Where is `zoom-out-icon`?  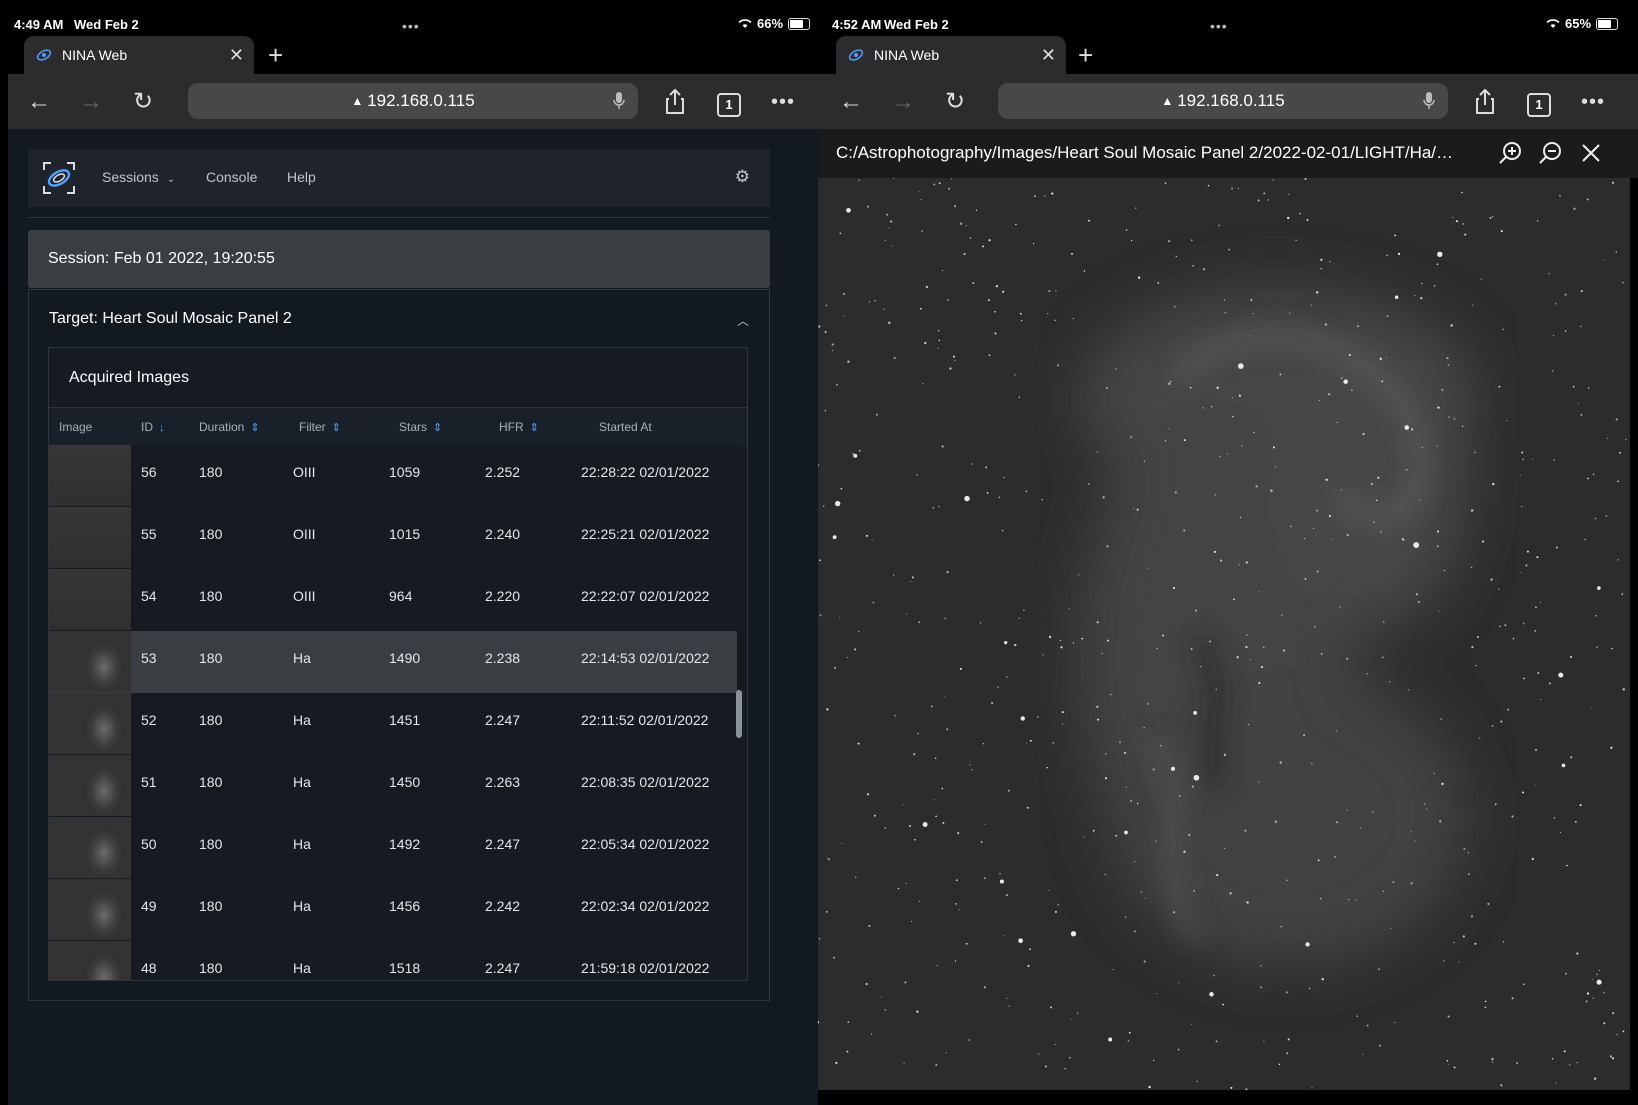 zoom-out-icon is located at coordinates (1551, 153).